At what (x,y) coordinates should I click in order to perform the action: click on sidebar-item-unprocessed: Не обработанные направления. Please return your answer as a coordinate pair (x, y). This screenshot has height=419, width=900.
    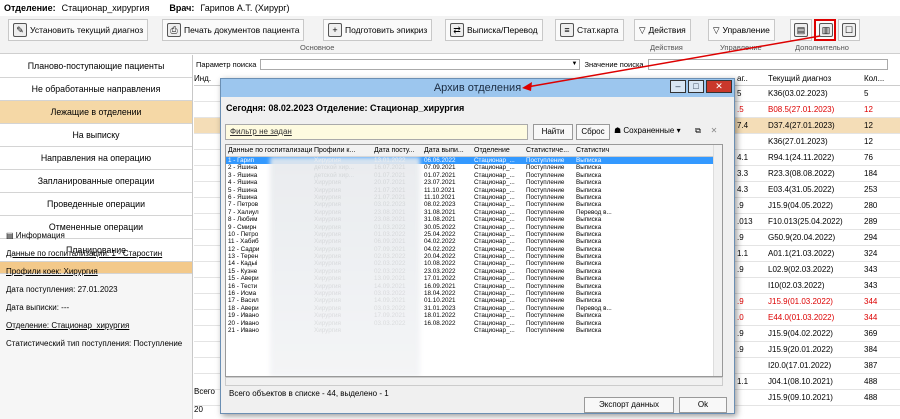
    Looking at the image, I should click on (96, 89).